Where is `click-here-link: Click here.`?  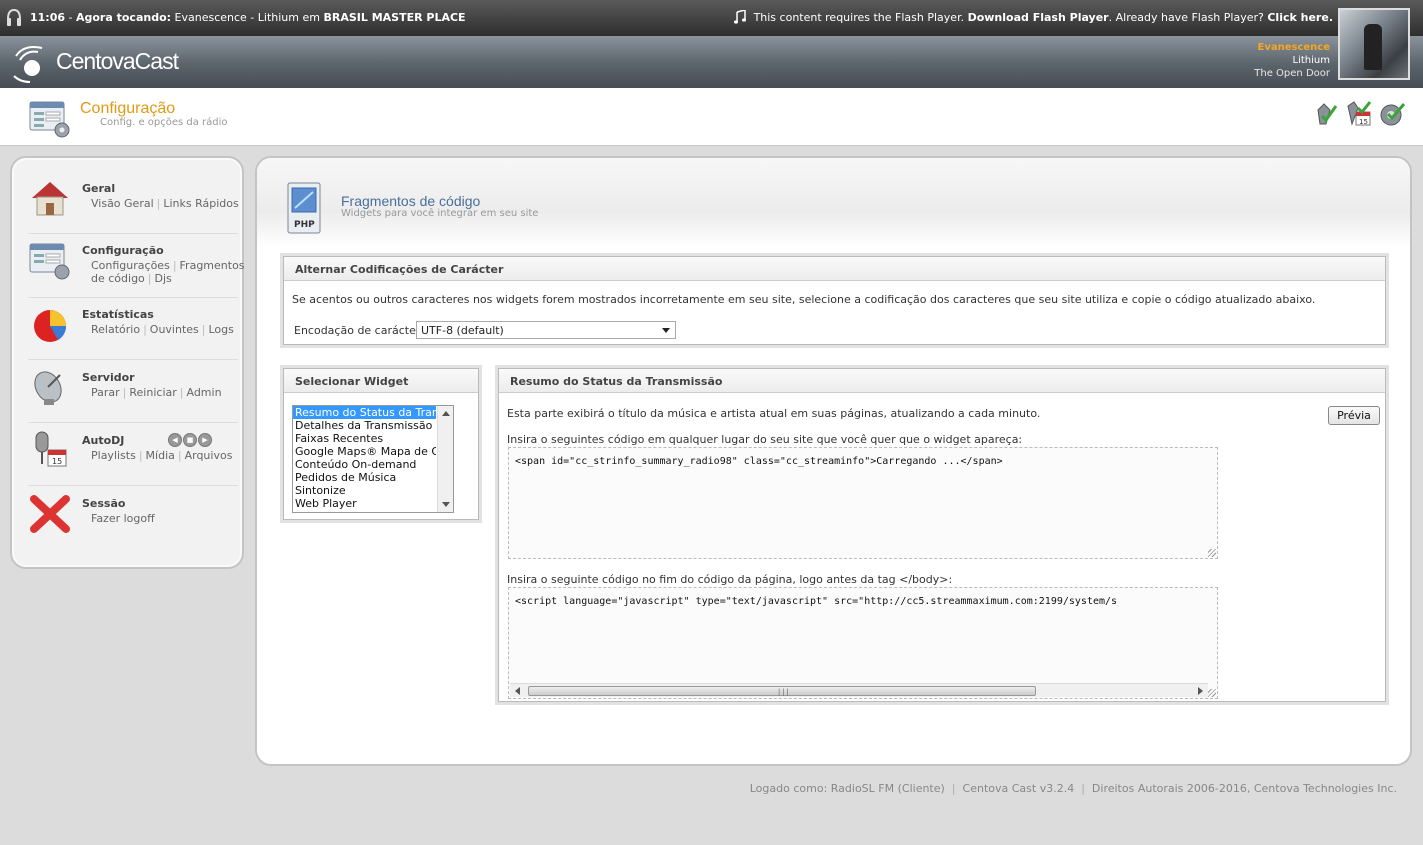 click-here-link: Click here. is located at coordinates (1300, 17).